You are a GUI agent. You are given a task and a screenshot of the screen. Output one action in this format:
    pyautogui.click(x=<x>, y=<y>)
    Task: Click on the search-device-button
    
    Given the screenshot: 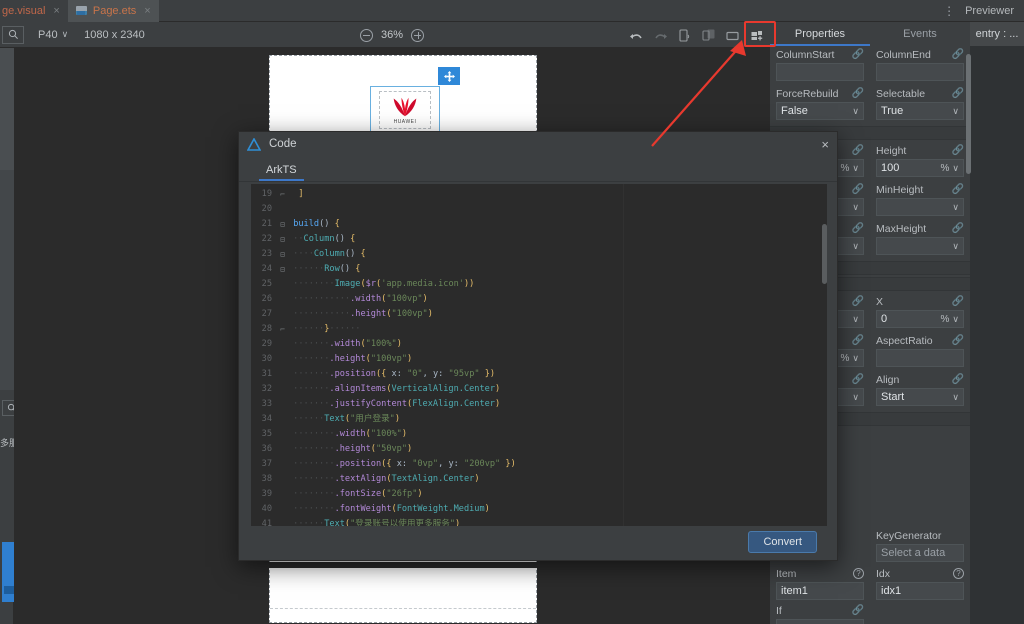 What is the action you would take?
    pyautogui.click(x=13, y=34)
    